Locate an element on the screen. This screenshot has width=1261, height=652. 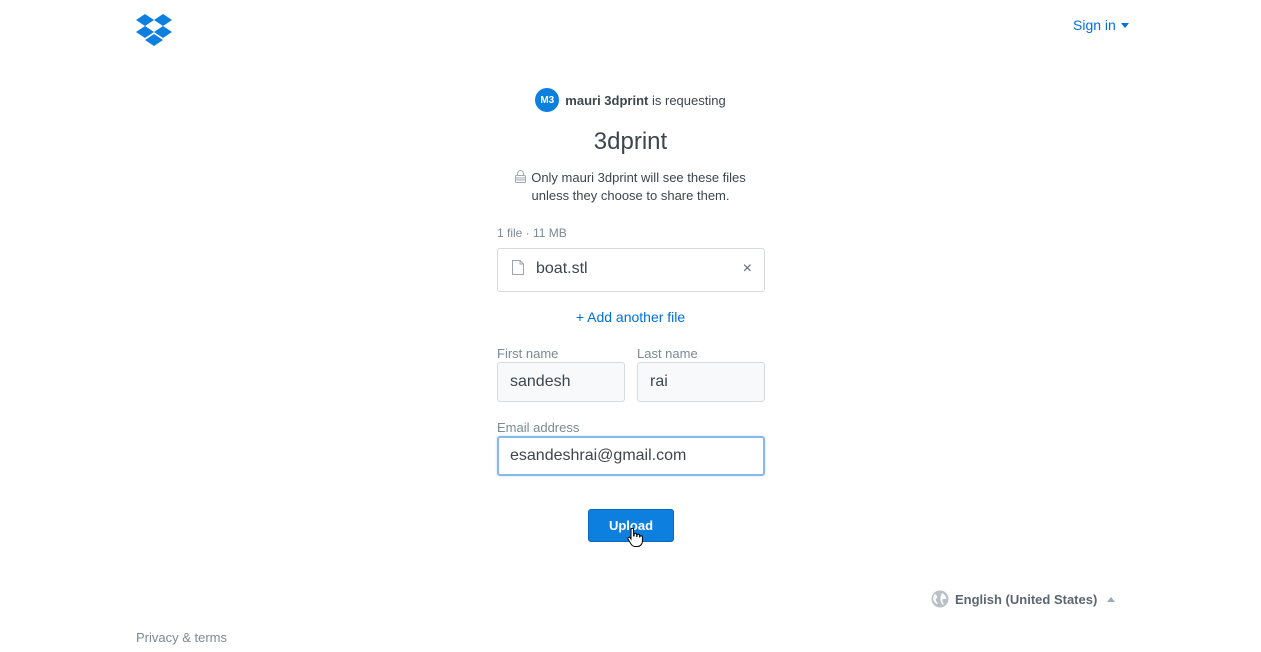
language-selector: English (United States) is located at coordinates (1023, 599).